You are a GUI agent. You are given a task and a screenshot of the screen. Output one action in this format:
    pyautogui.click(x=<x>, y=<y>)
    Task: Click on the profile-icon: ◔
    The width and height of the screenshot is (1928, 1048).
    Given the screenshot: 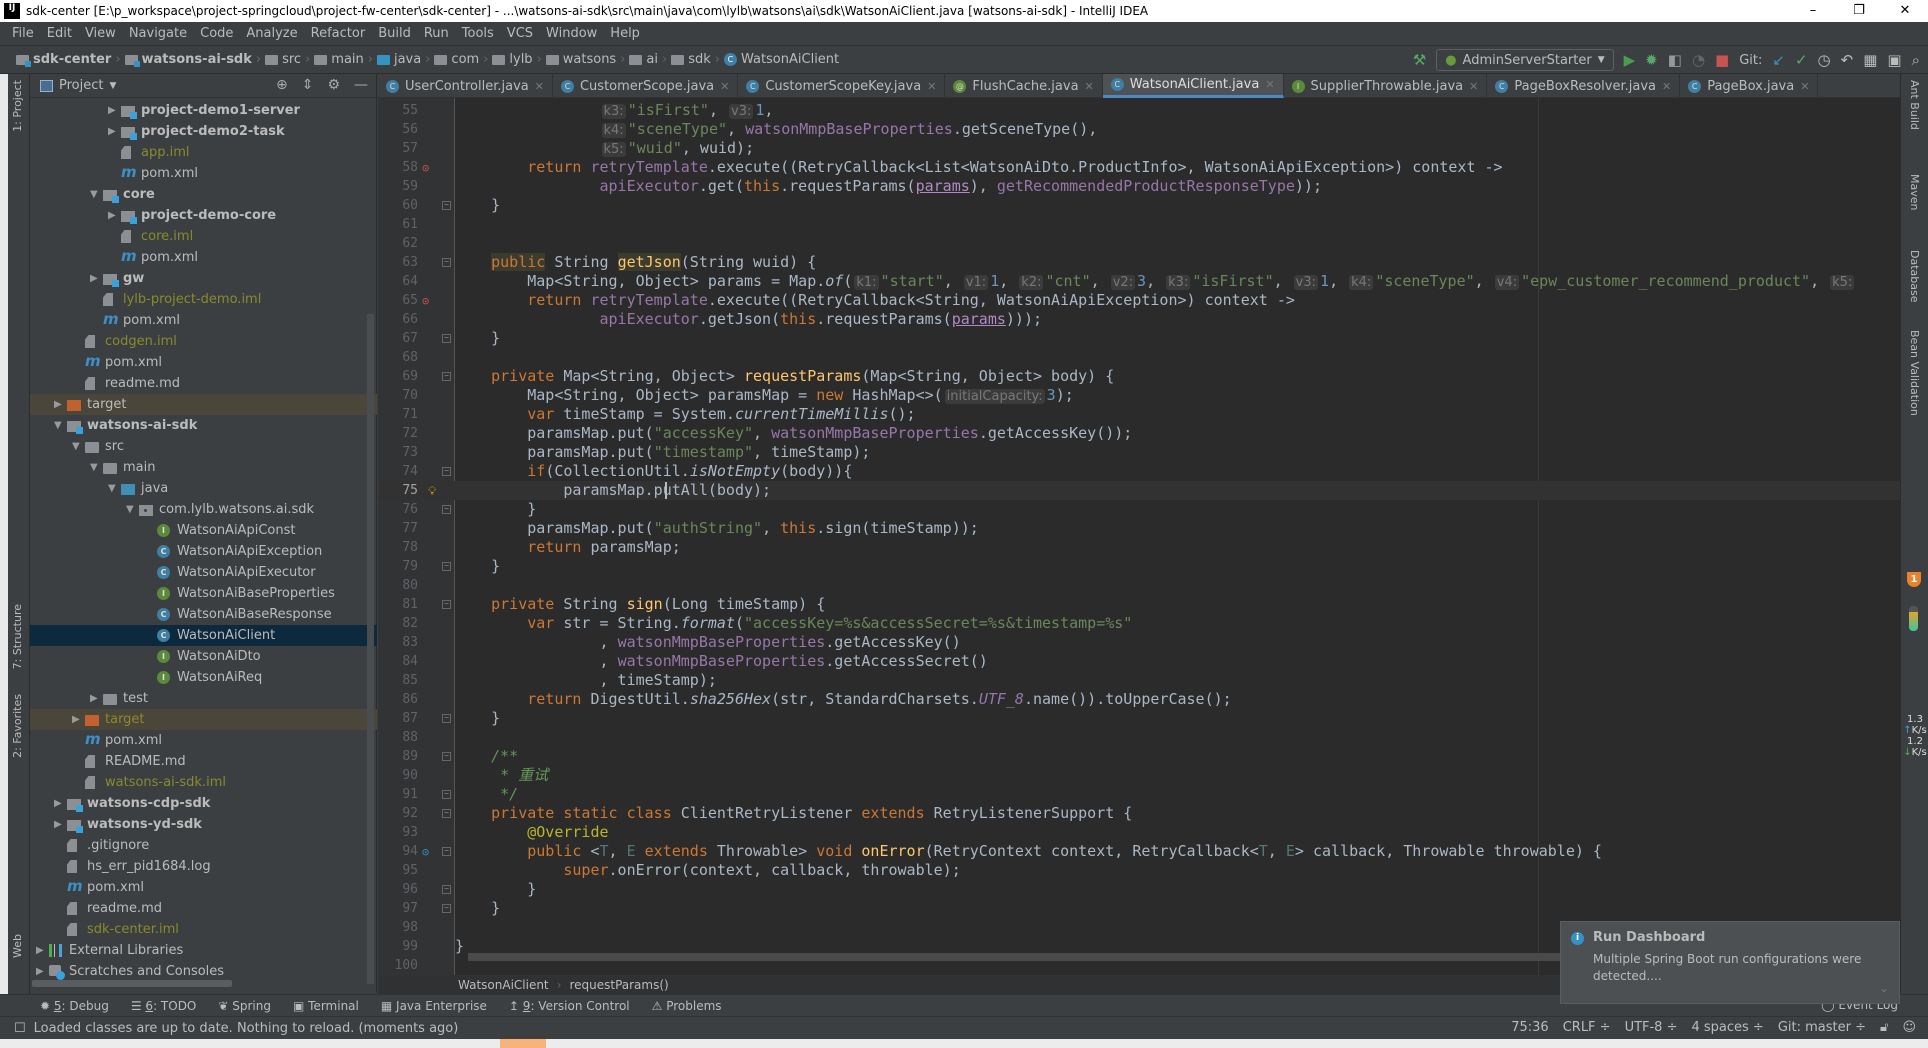 What is the action you would take?
    pyautogui.click(x=1698, y=60)
    